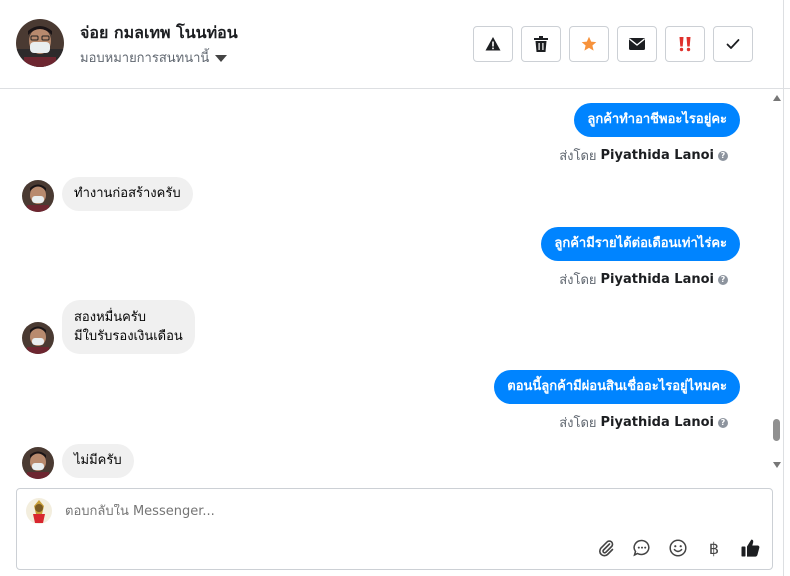  I want to click on assign-conversation-dropdown: มอบหมายการสนทนานี้, so click(154, 57).